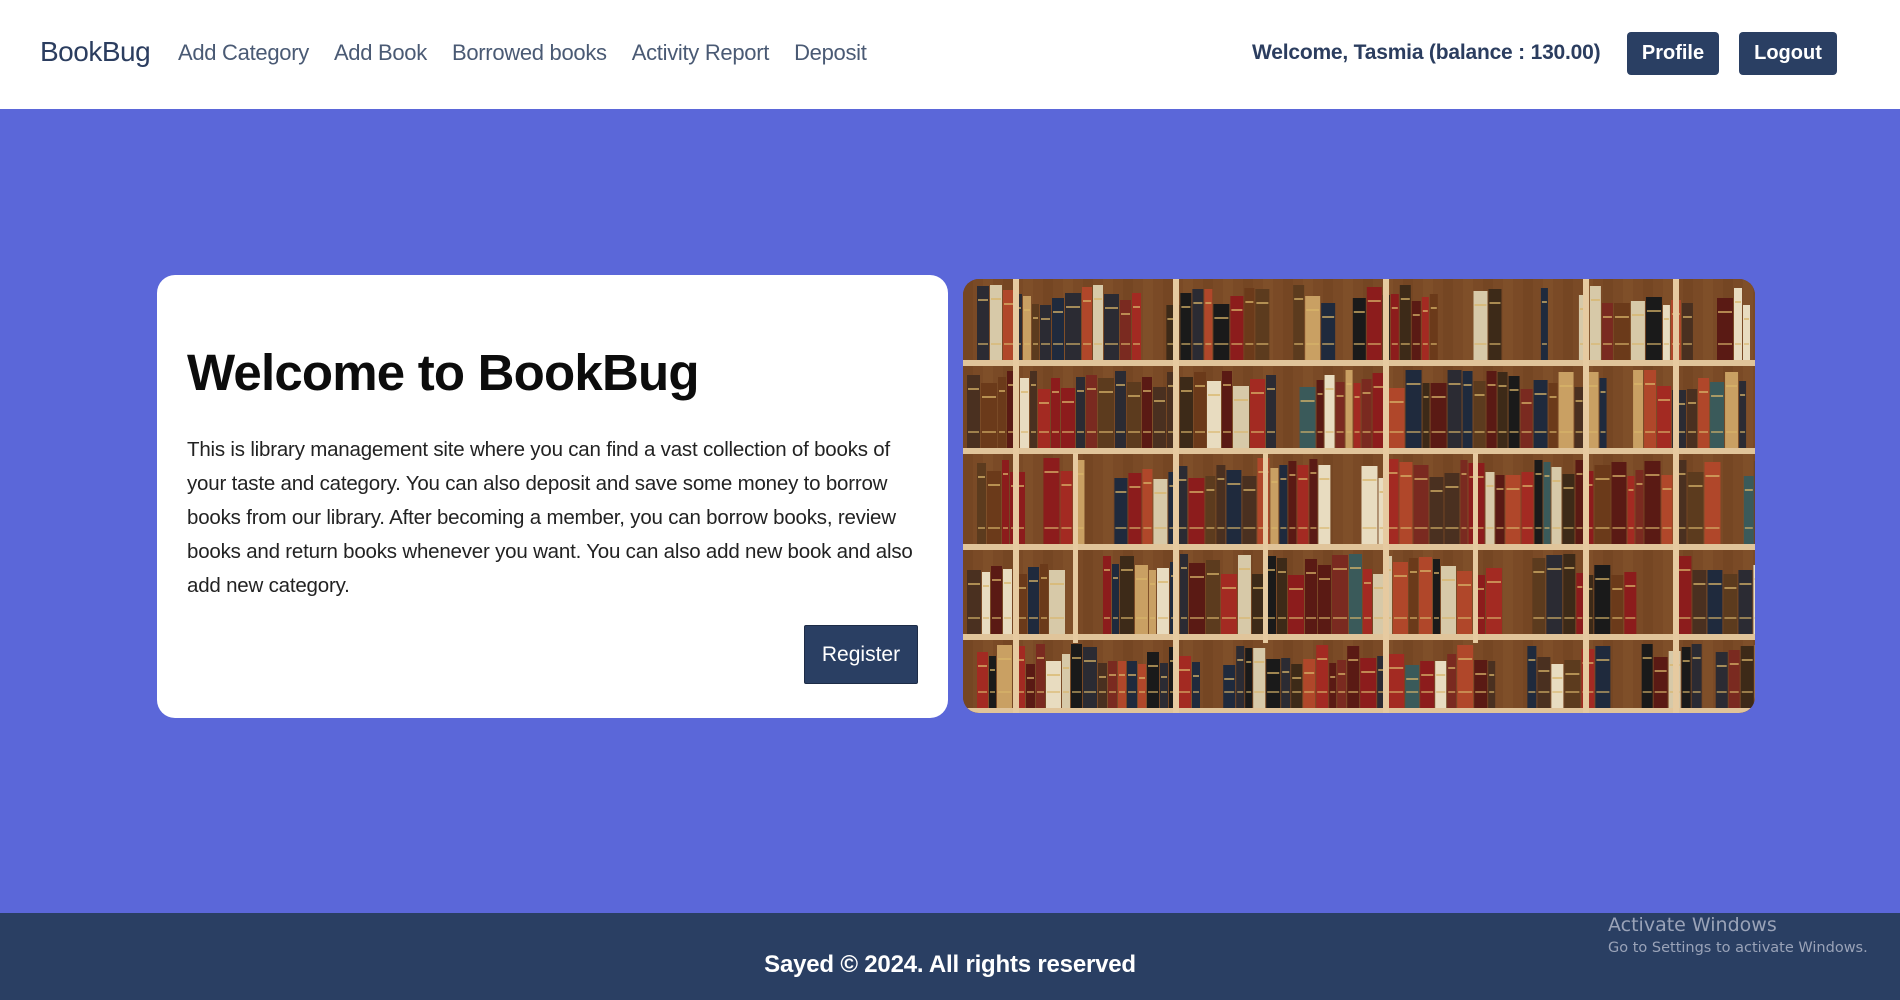 This screenshot has height=1000, width=1900. Describe the element at coordinates (1692, 925) in the screenshot. I see `watermark-title: Activate Windows` at that location.